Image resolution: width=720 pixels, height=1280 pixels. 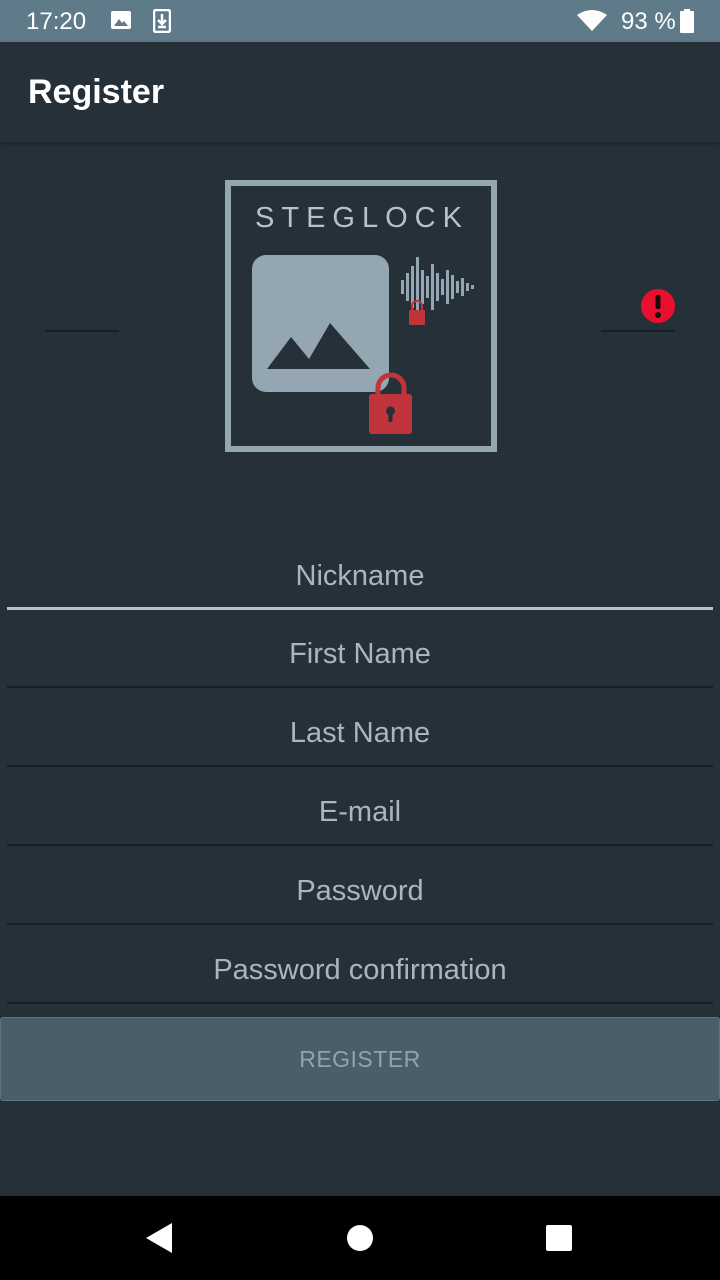 I want to click on wifi-icon, so click(x=592, y=23).